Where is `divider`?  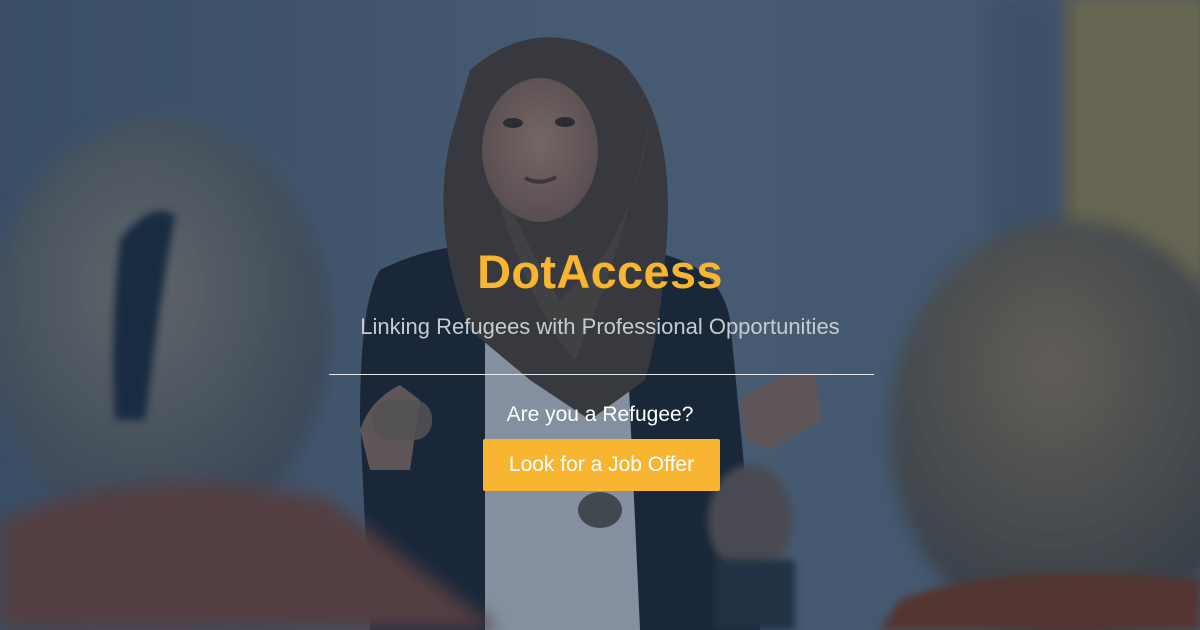 divider is located at coordinates (601, 374).